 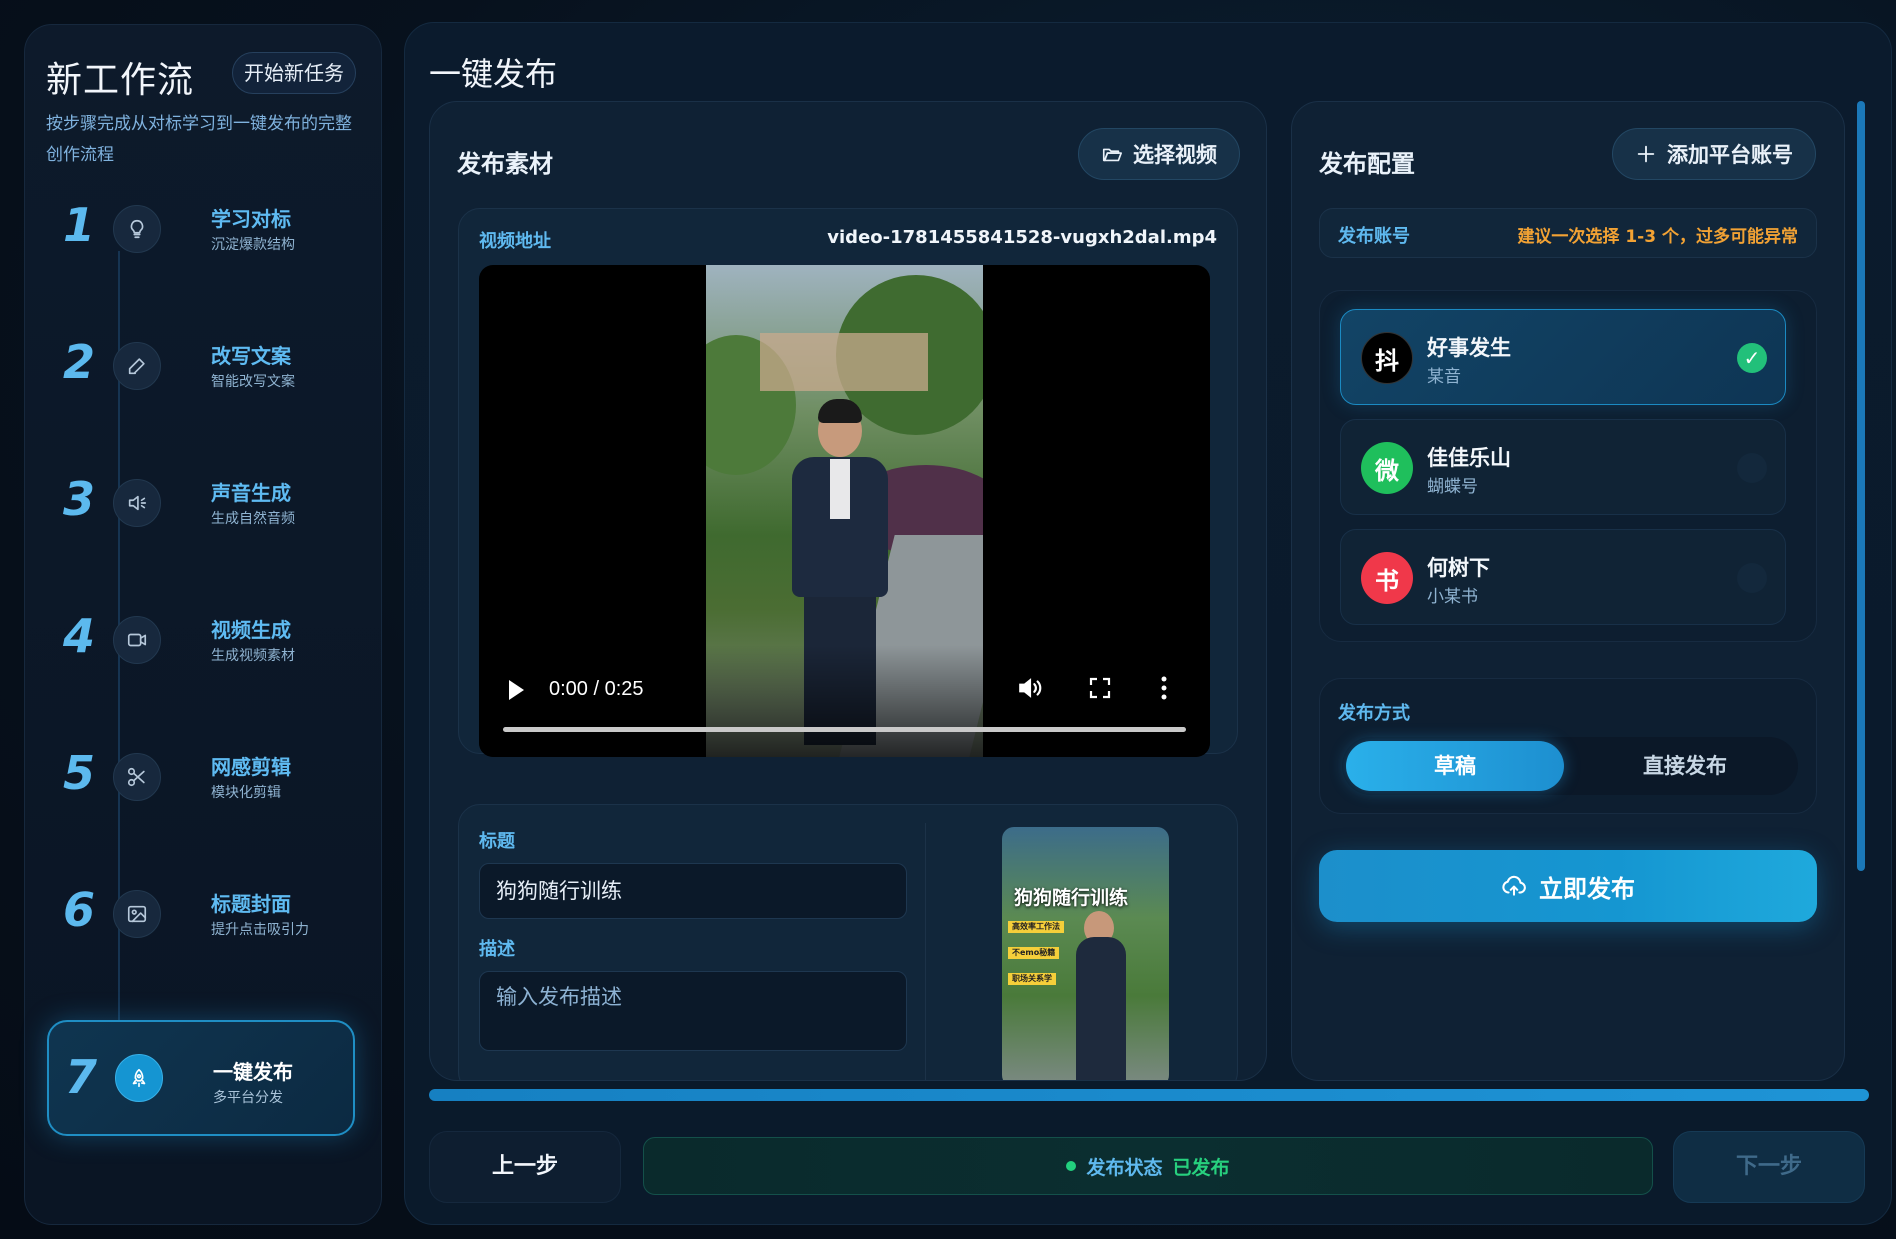 I want to click on account-platform: 小某书, so click(x=1452, y=597).